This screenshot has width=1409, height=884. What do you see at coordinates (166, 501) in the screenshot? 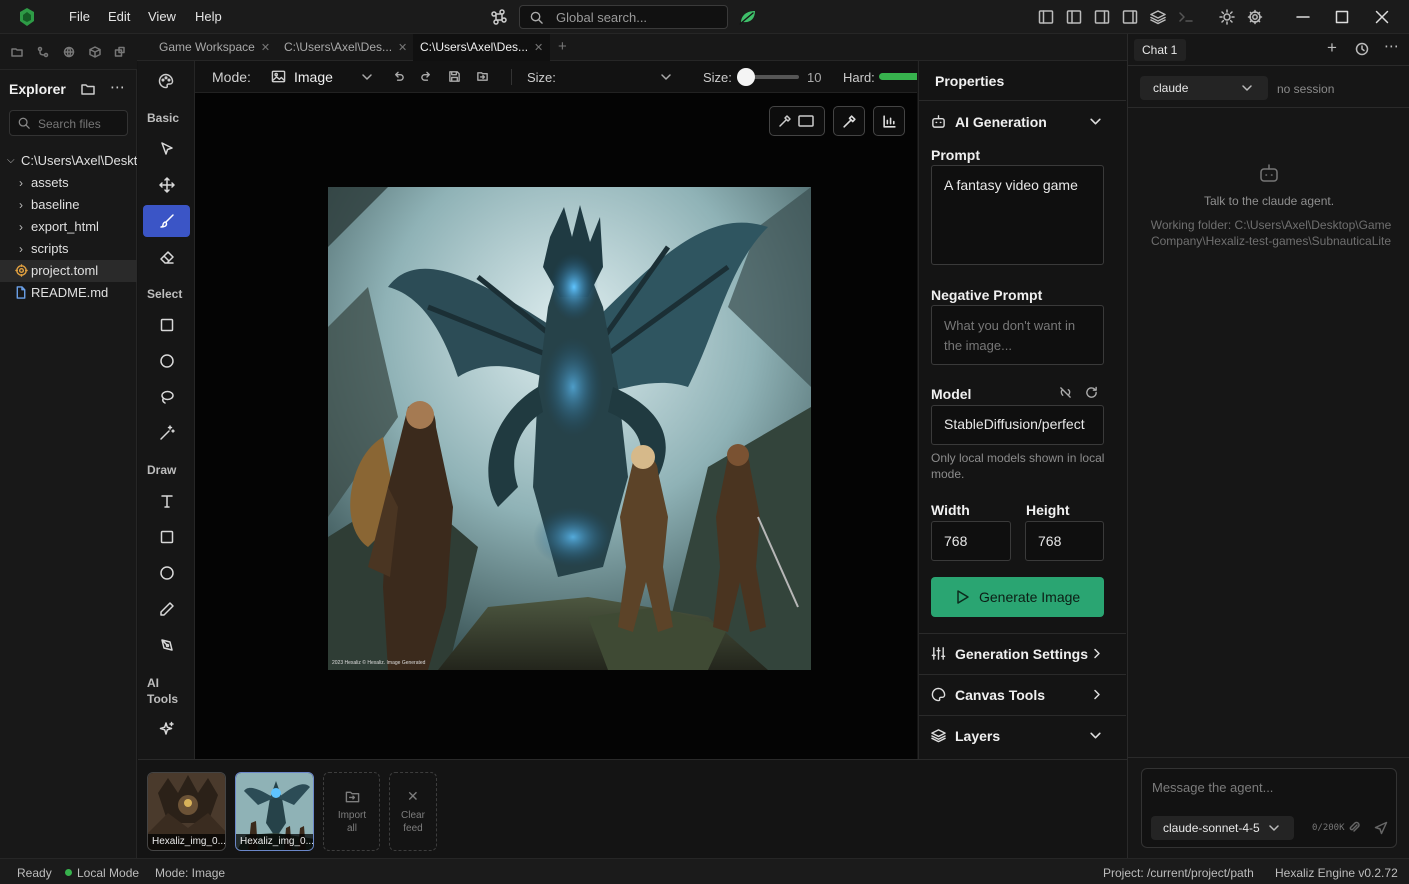
I see `text-tool` at bounding box center [166, 501].